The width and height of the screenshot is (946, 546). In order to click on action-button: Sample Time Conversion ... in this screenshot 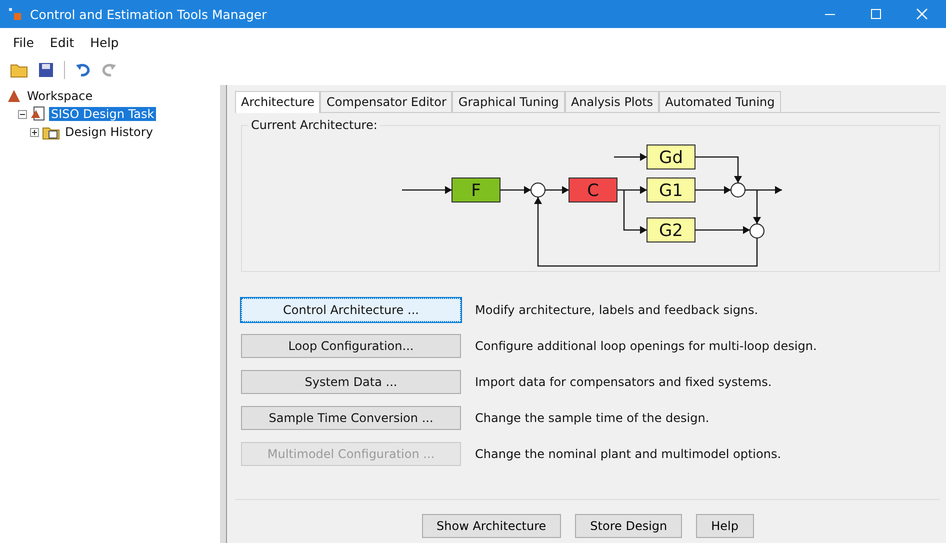, I will do `click(351, 418)`.